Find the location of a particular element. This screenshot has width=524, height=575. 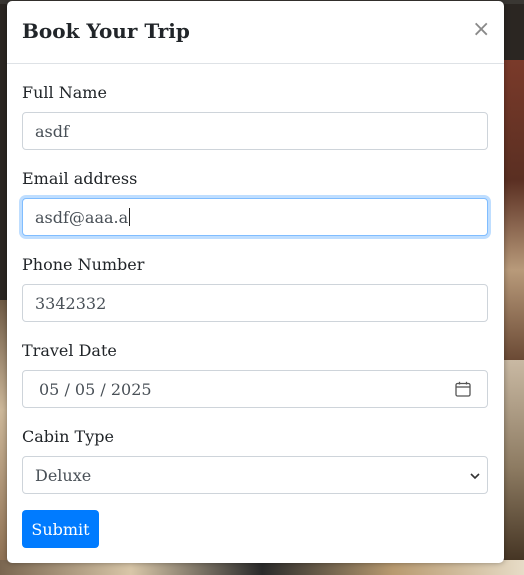

cabin-type-select: Deluxe is located at coordinates (255, 475).